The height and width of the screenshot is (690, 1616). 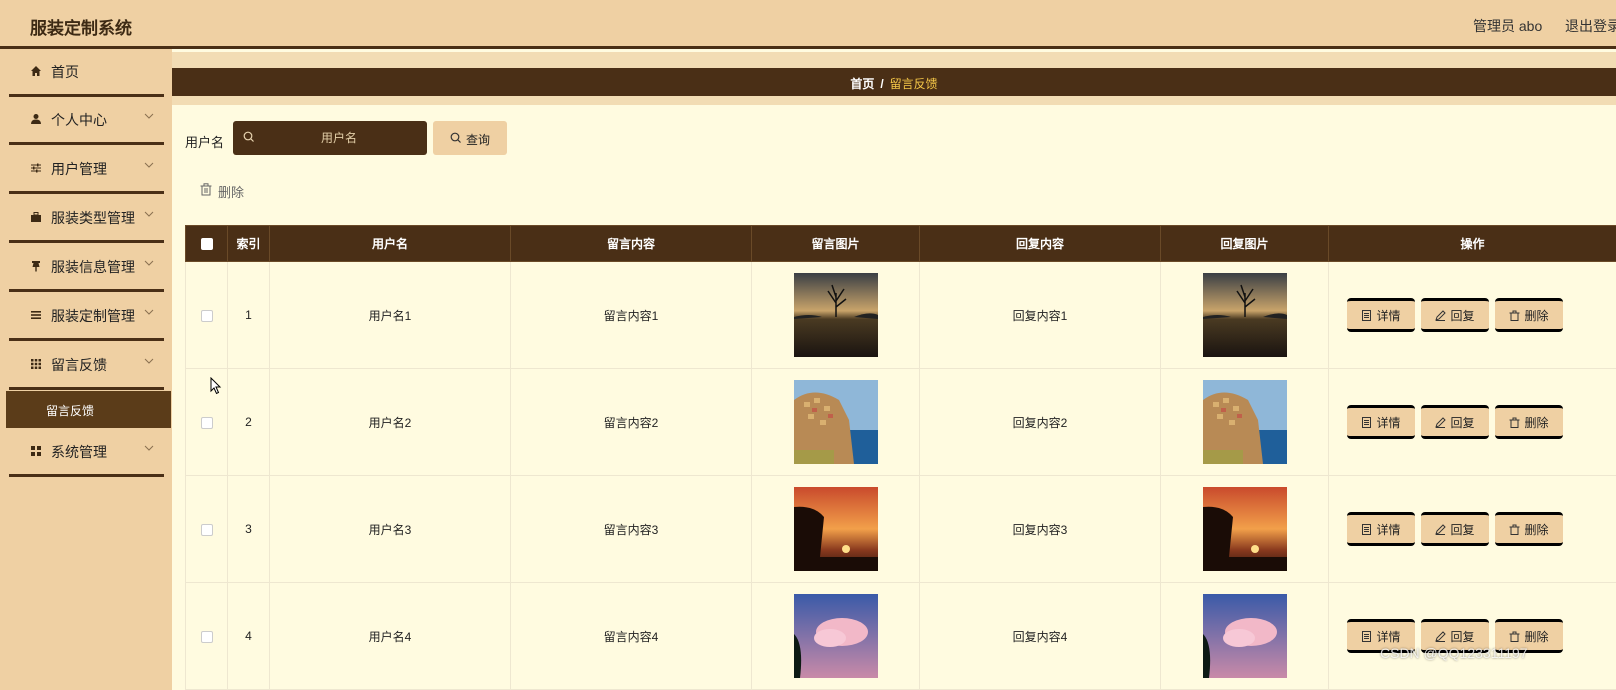 I want to click on breadcrumb: 首页 / 留言反馈, so click(x=894, y=83).